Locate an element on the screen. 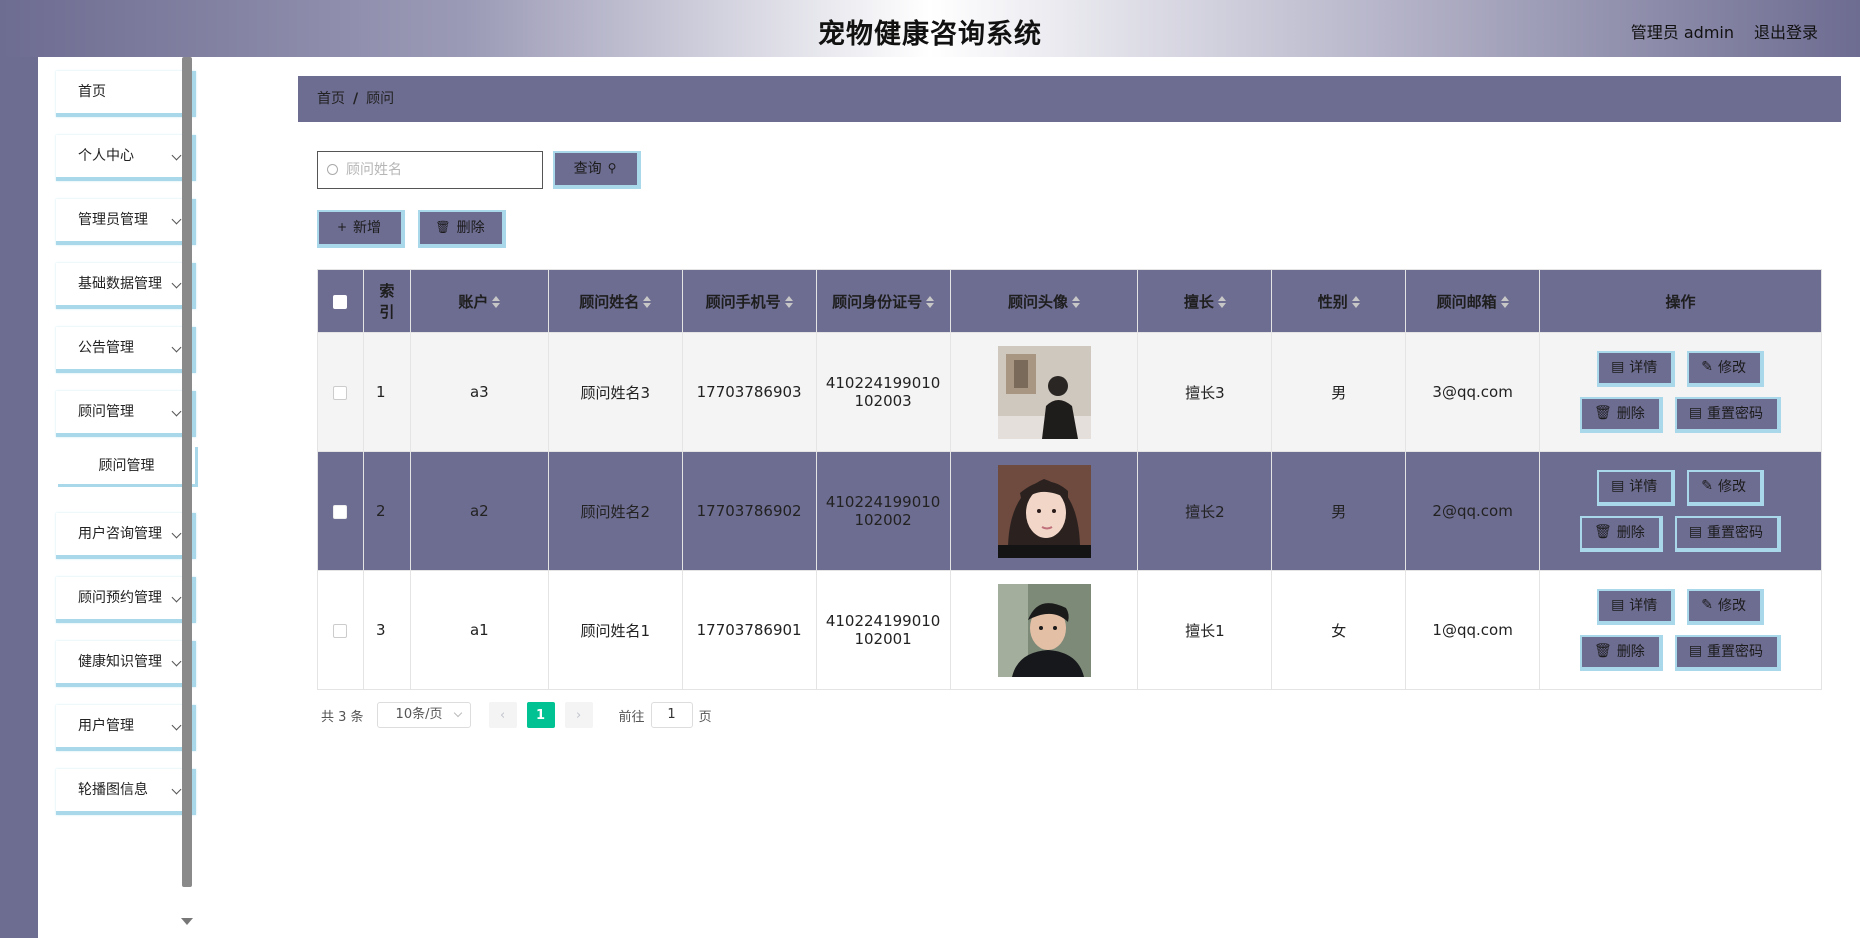 This screenshot has height=938, width=1860. sidebar-strip is located at coordinates (19, 497).